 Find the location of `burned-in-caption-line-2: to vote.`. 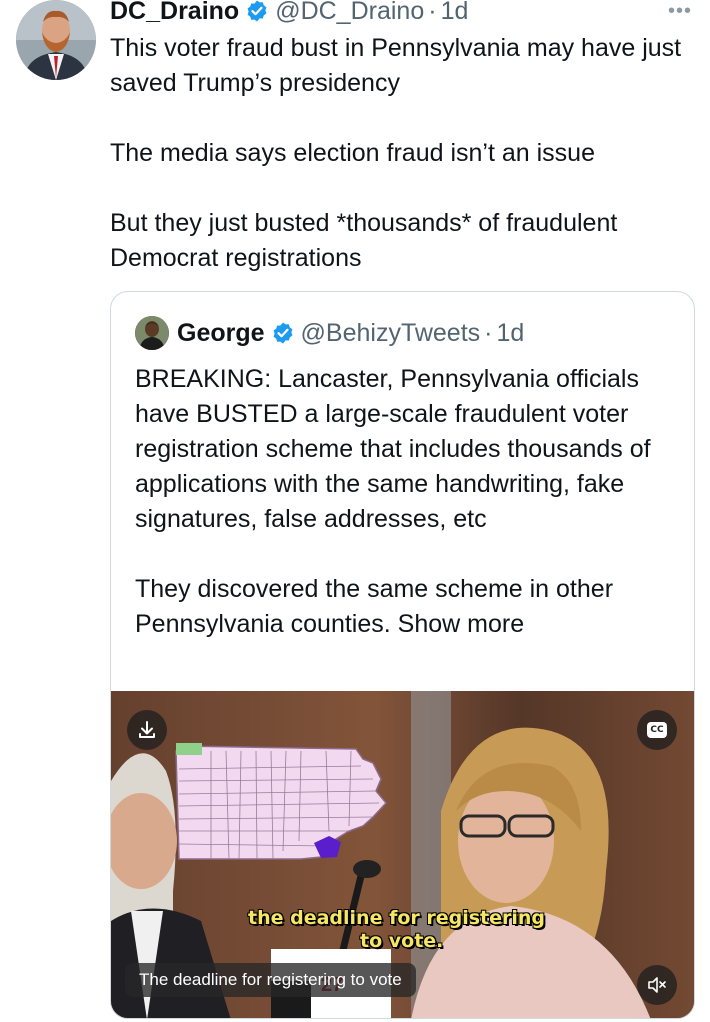

burned-in-caption-line-2: to vote. is located at coordinates (402, 941).